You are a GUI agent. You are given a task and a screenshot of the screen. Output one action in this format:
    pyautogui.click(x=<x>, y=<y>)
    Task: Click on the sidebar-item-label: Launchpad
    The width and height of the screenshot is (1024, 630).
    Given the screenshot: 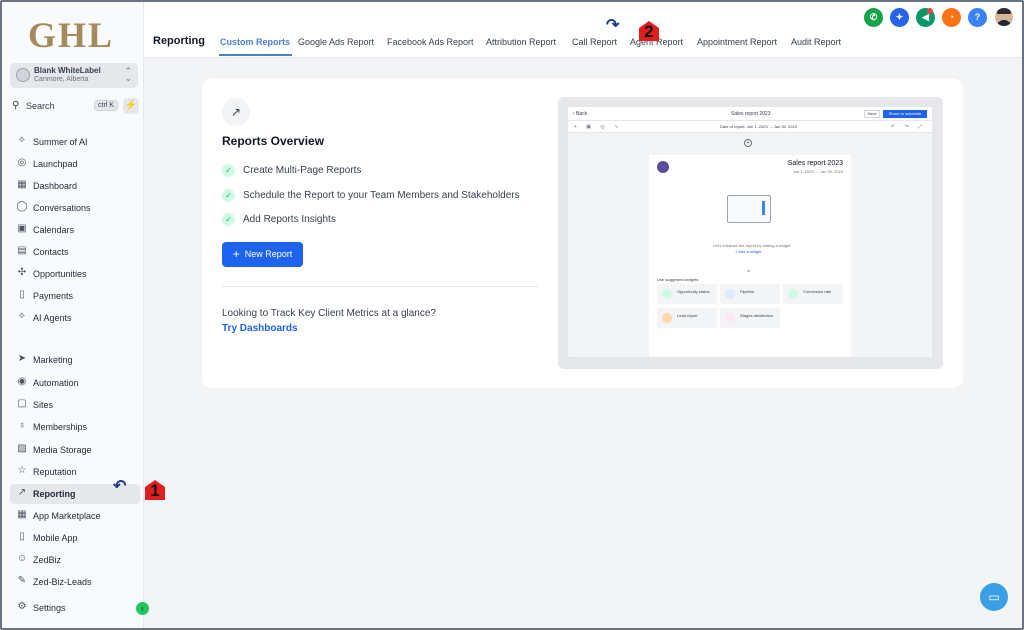 What is the action you would take?
    pyautogui.click(x=55, y=164)
    